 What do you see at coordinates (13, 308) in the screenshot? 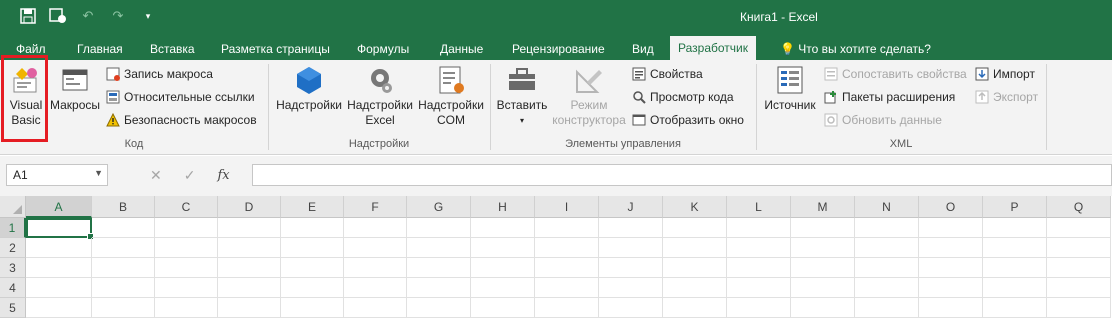
I see `row-header: 5` at bounding box center [13, 308].